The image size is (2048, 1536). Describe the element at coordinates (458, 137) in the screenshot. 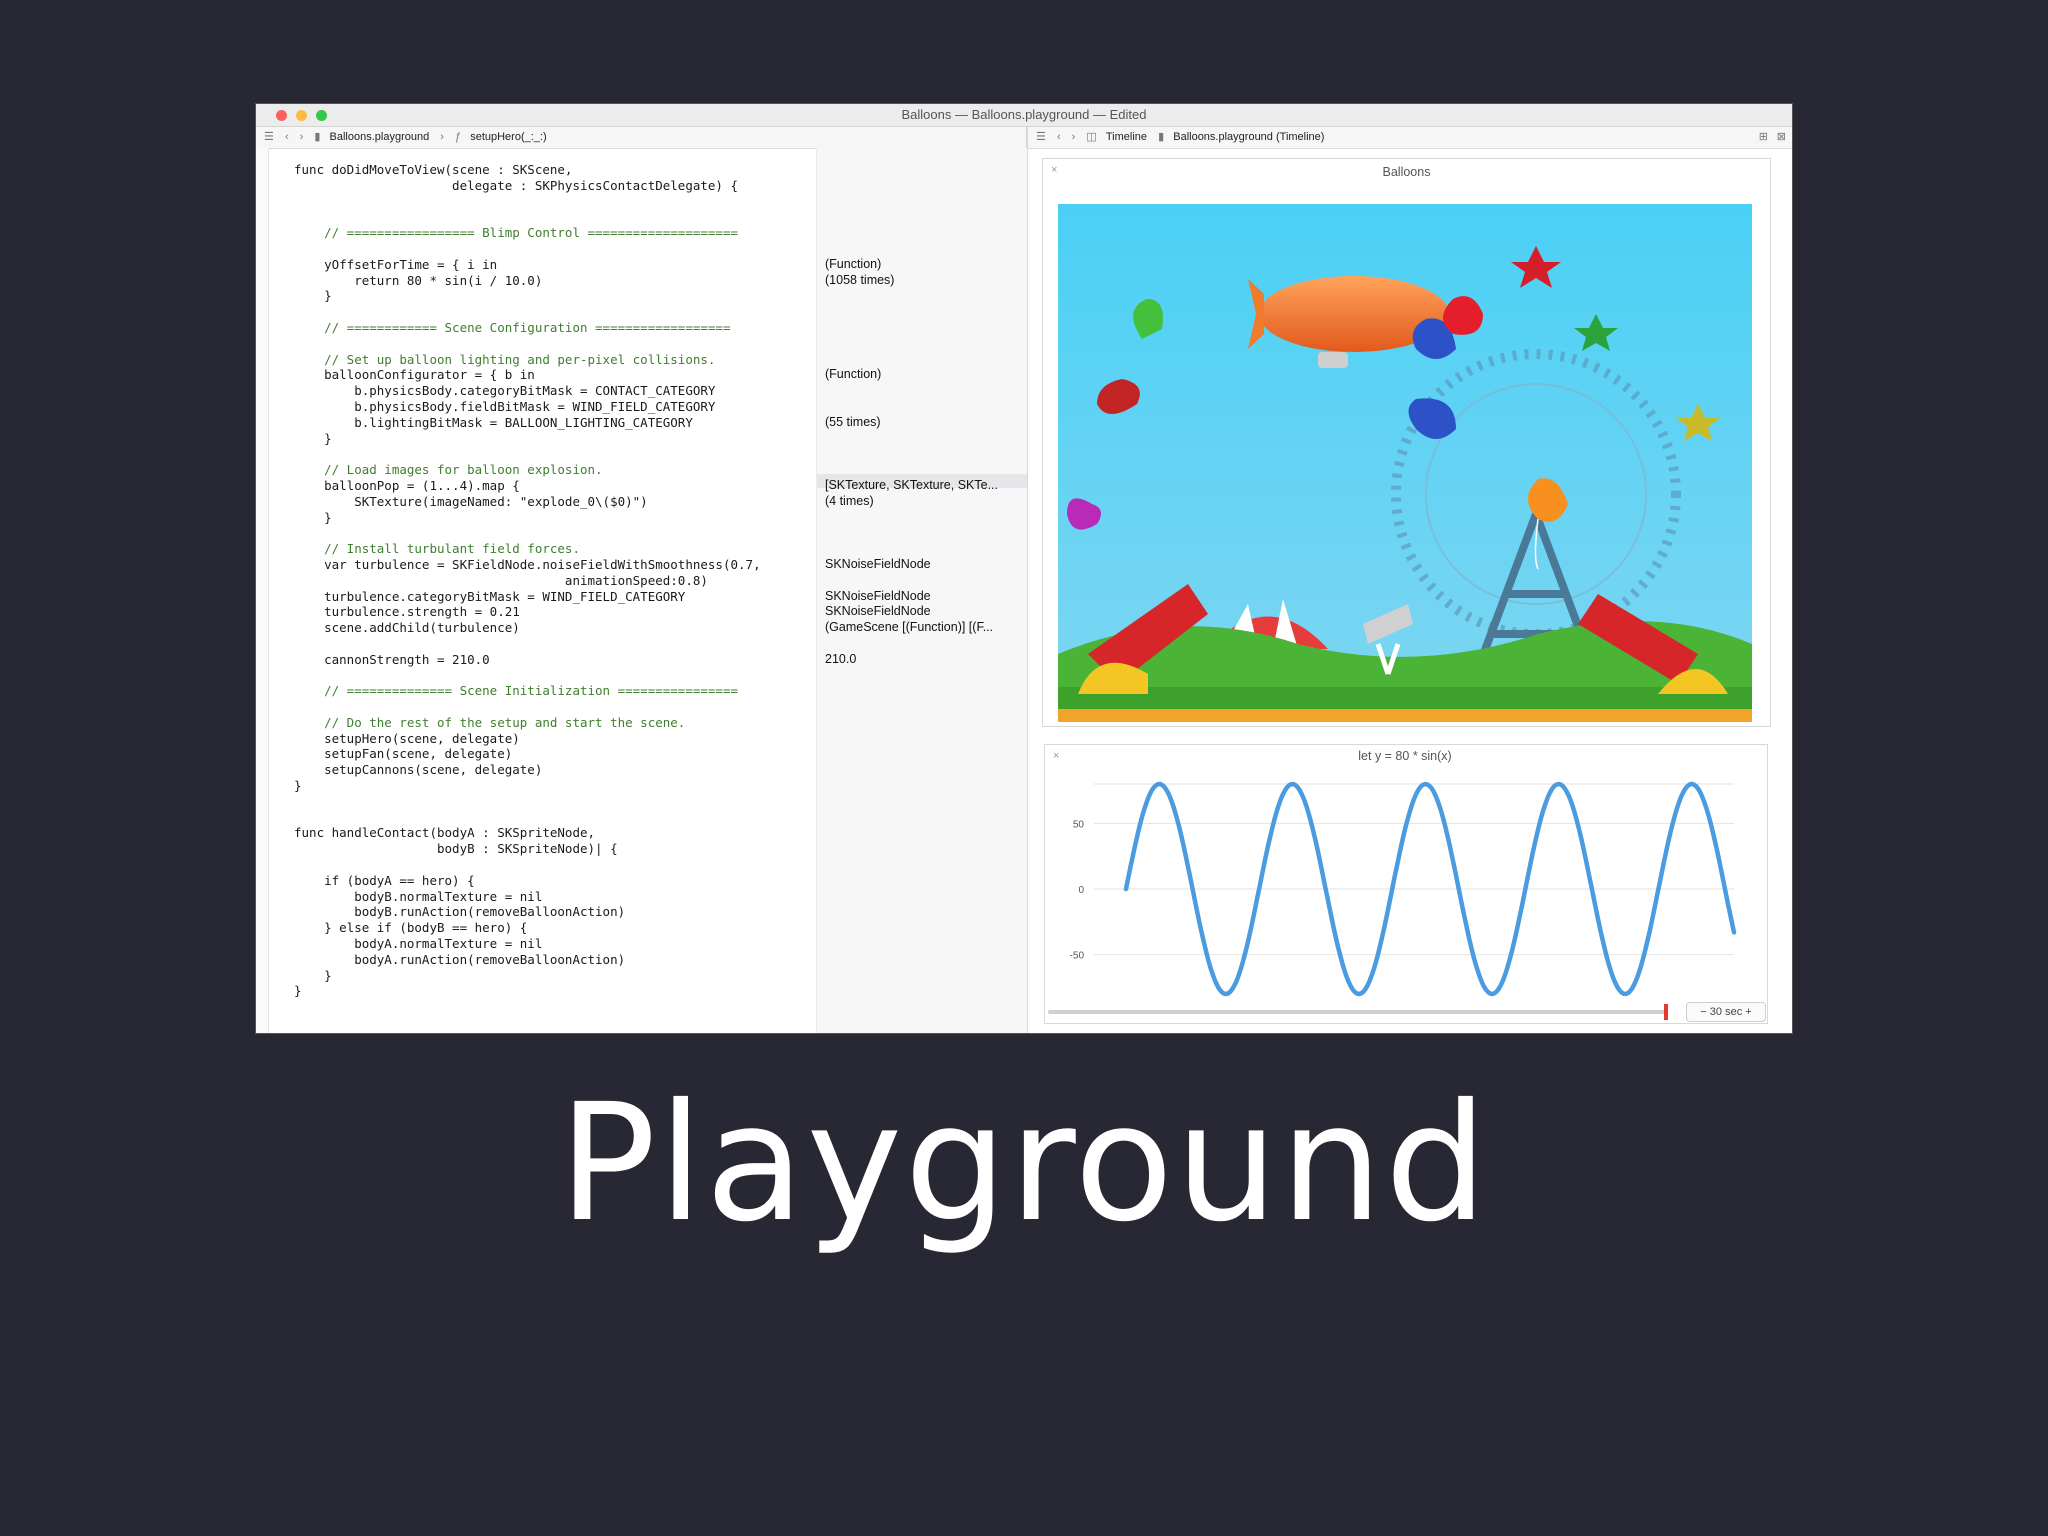

I see `function-symbol-icon: ƒ` at that location.